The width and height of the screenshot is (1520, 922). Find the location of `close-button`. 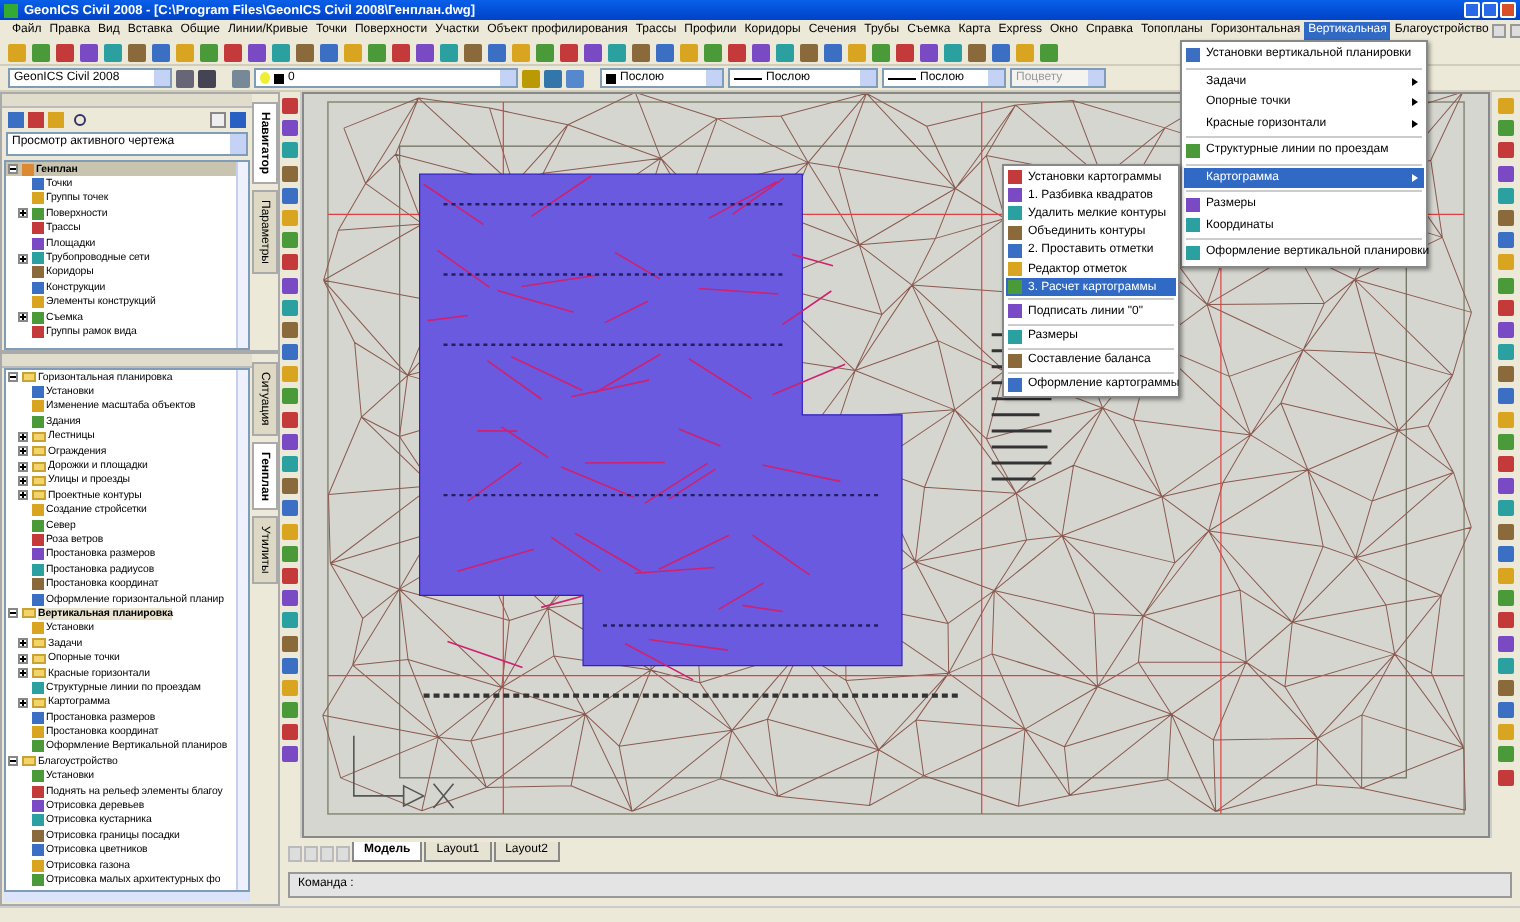

close-button is located at coordinates (1508, 10).